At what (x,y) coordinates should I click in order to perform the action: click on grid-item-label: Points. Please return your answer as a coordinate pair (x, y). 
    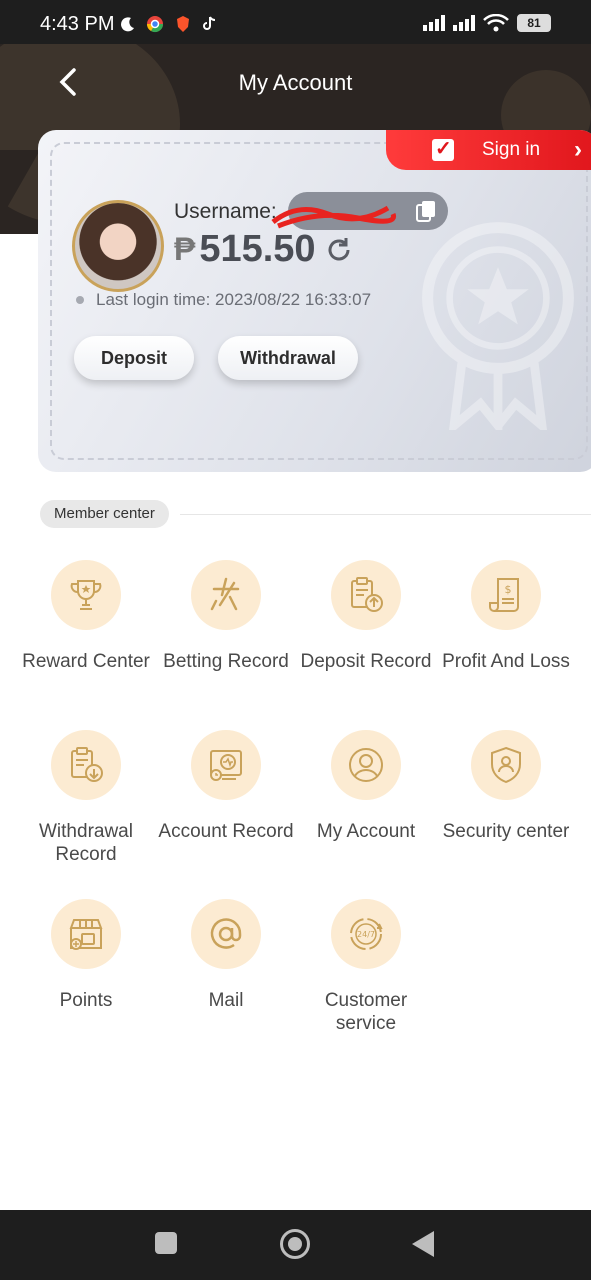
    Looking at the image, I should click on (86, 1000).